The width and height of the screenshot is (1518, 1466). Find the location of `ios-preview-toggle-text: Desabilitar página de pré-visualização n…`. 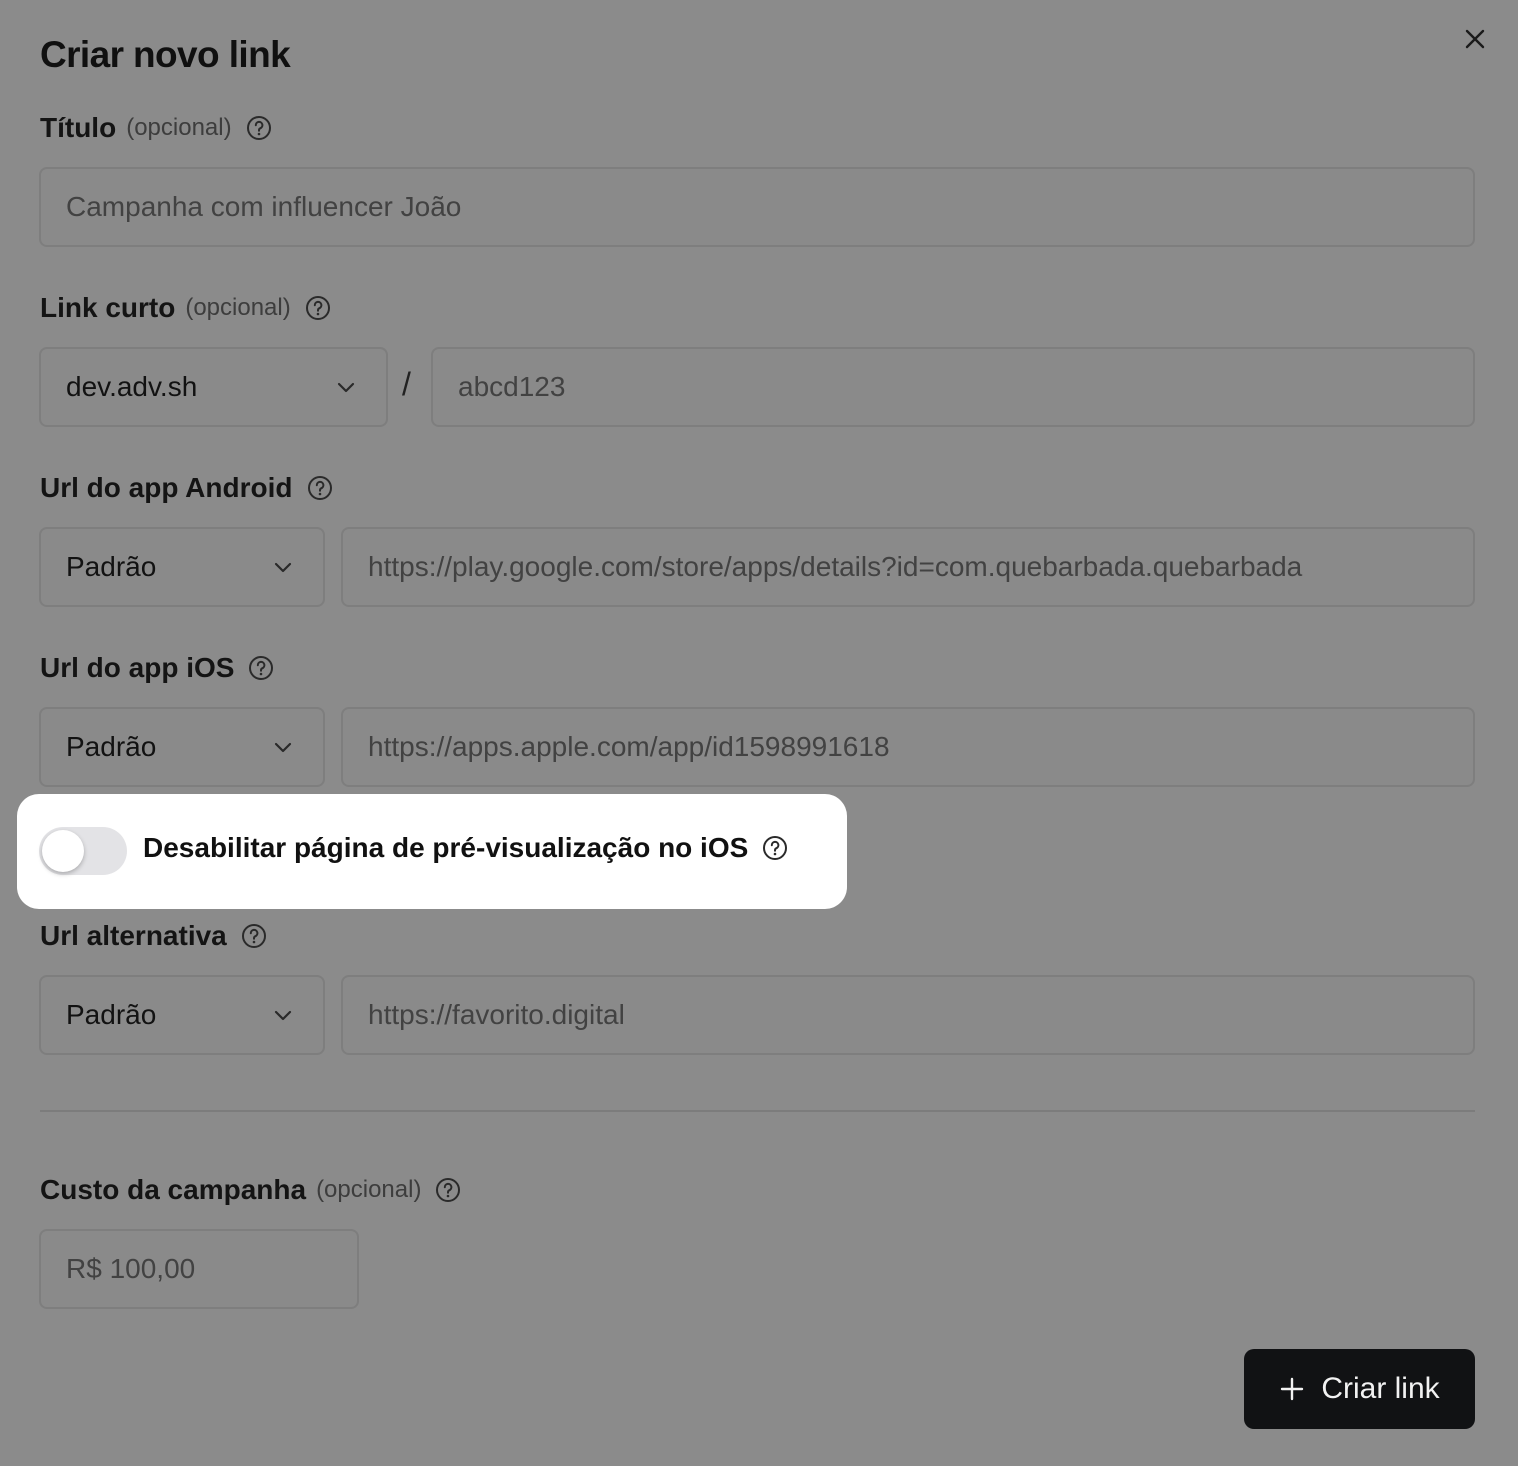

ios-preview-toggle-text: Desabilitar página de pré-visualização n… is located at coordinates (446, 847).